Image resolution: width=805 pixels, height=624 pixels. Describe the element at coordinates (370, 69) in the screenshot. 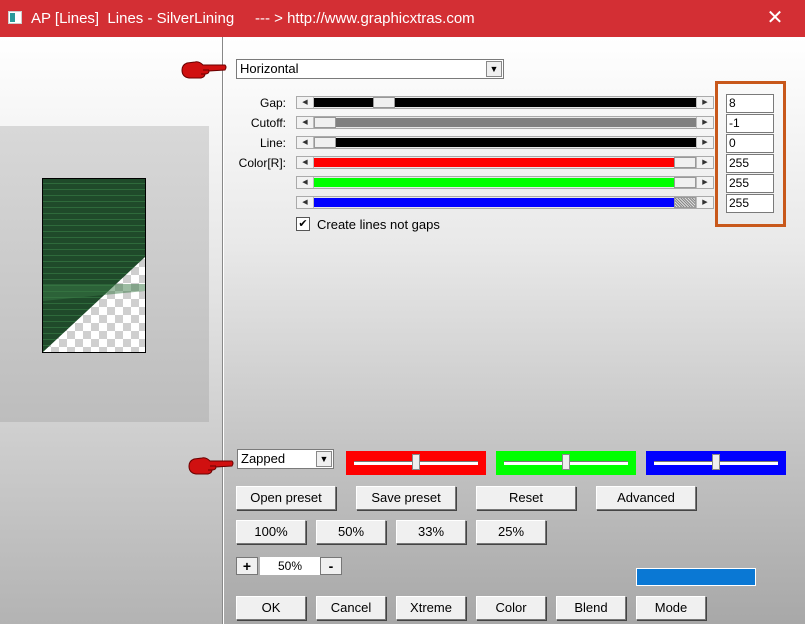

I see `direction-select: Horizontal ▼` at that location.